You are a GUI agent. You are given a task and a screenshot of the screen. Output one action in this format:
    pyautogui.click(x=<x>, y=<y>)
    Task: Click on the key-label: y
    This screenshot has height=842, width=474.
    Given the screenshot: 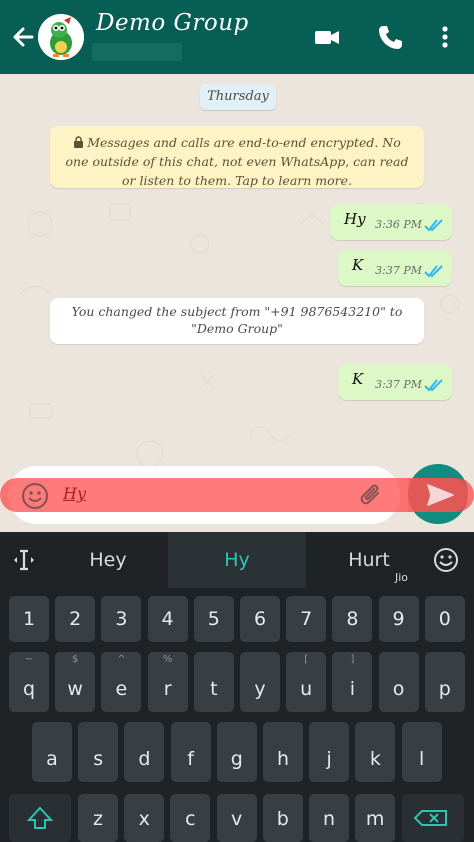 What is the action you would take?
    pyautogui.click(x=260, y=689)
    